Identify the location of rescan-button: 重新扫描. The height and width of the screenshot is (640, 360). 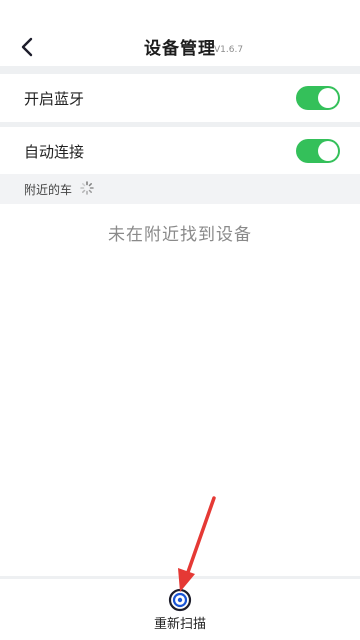
(180, 610).